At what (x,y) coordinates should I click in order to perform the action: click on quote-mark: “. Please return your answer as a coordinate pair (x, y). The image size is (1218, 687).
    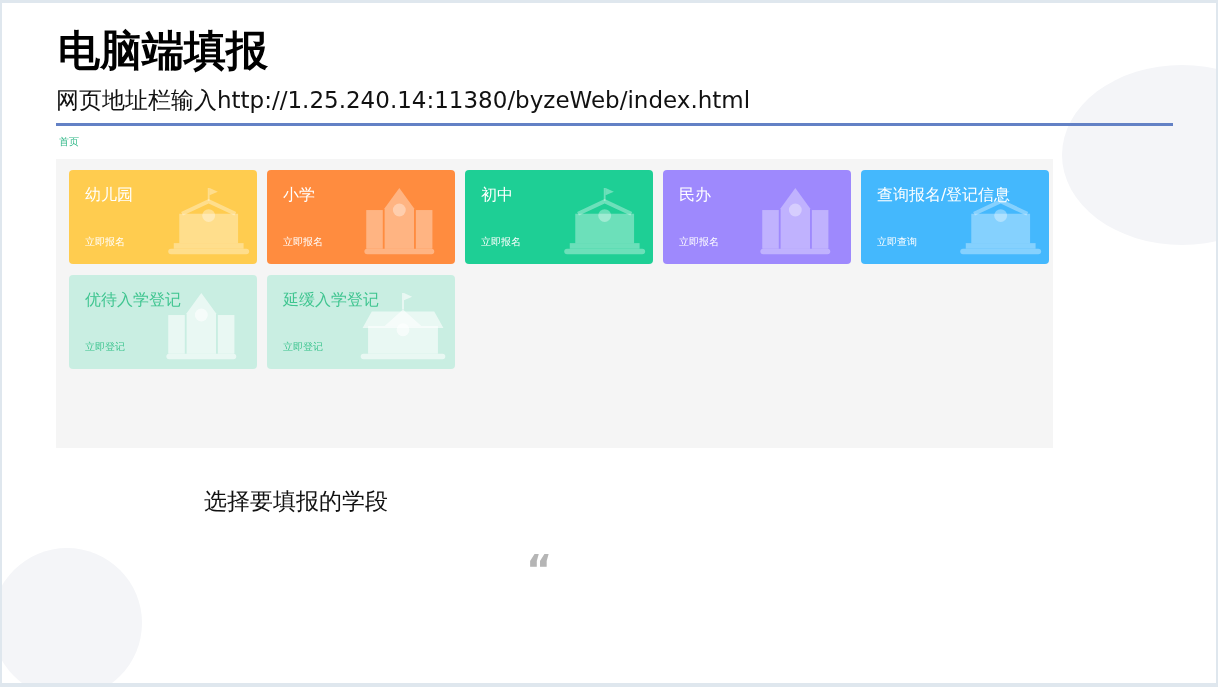
    Looking at the image, I should click on (540, 570).